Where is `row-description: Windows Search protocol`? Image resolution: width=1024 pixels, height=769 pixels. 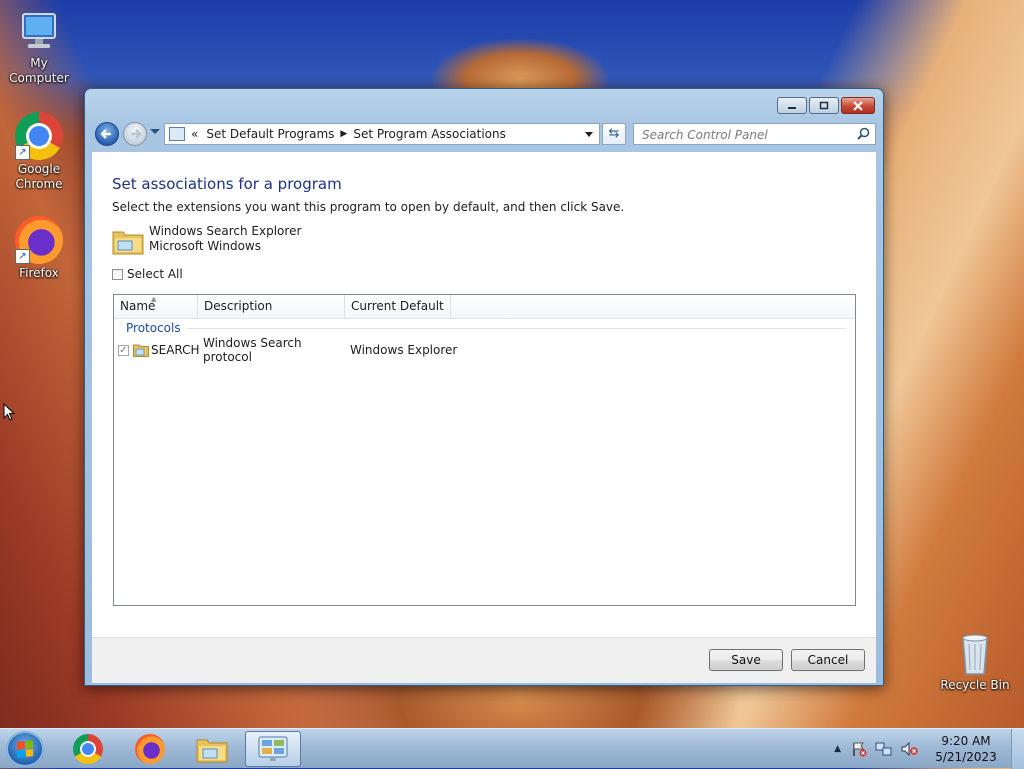 row-description: Windows Search protocol is located at coordinates (252, 350).